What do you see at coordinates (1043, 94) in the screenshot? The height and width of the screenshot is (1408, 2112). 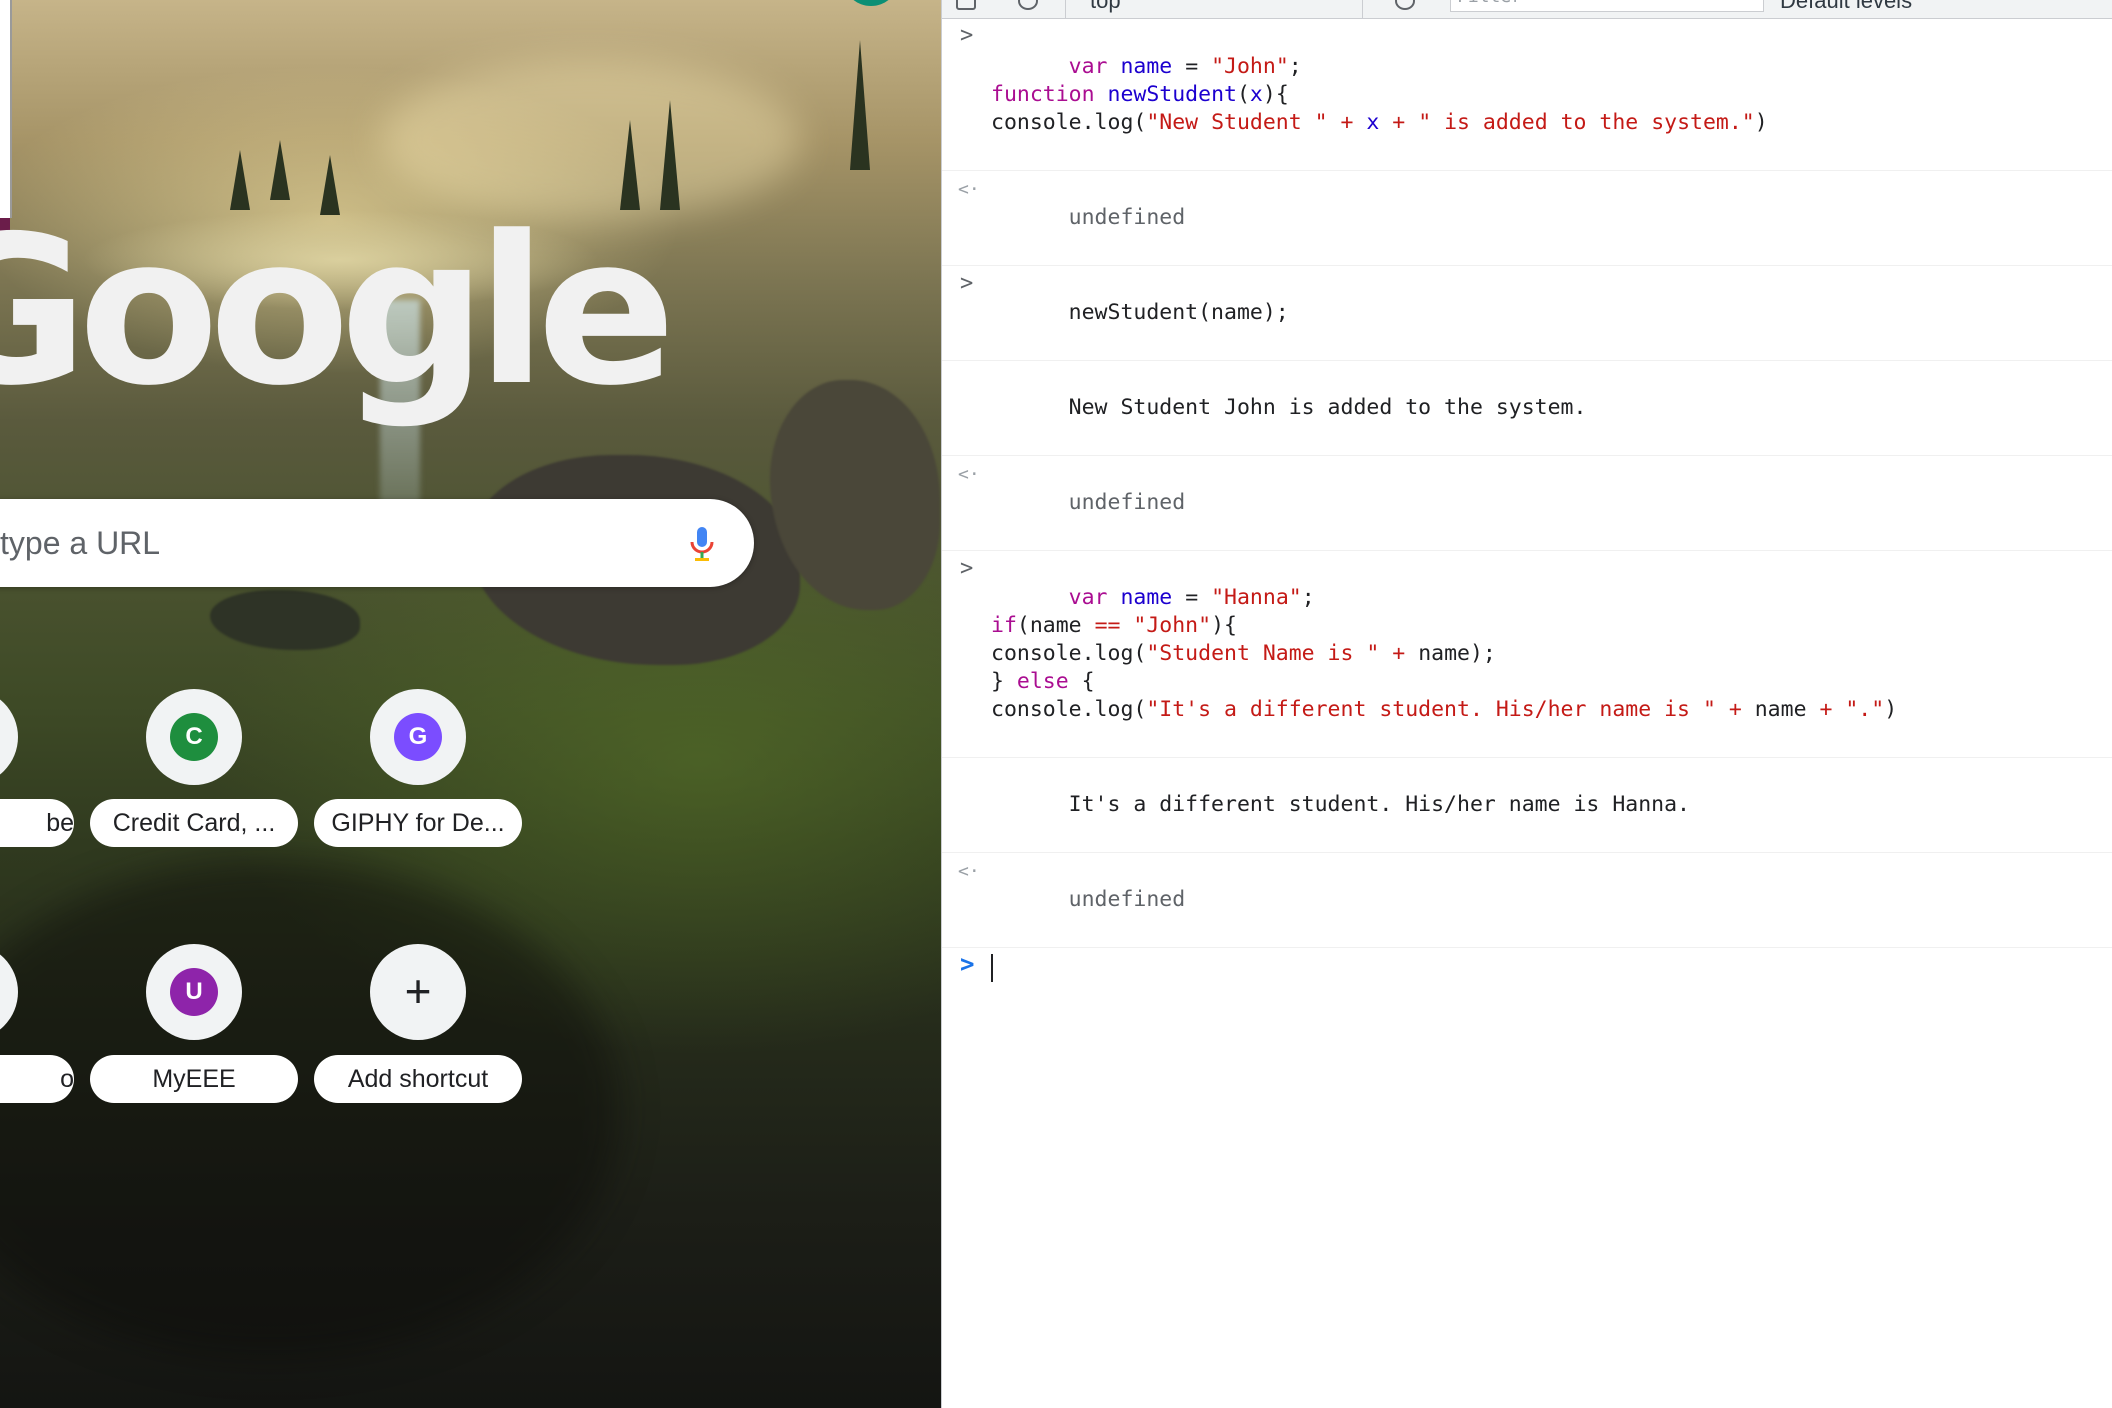 I see `code-token: function` at bounding box center [1043, 94].